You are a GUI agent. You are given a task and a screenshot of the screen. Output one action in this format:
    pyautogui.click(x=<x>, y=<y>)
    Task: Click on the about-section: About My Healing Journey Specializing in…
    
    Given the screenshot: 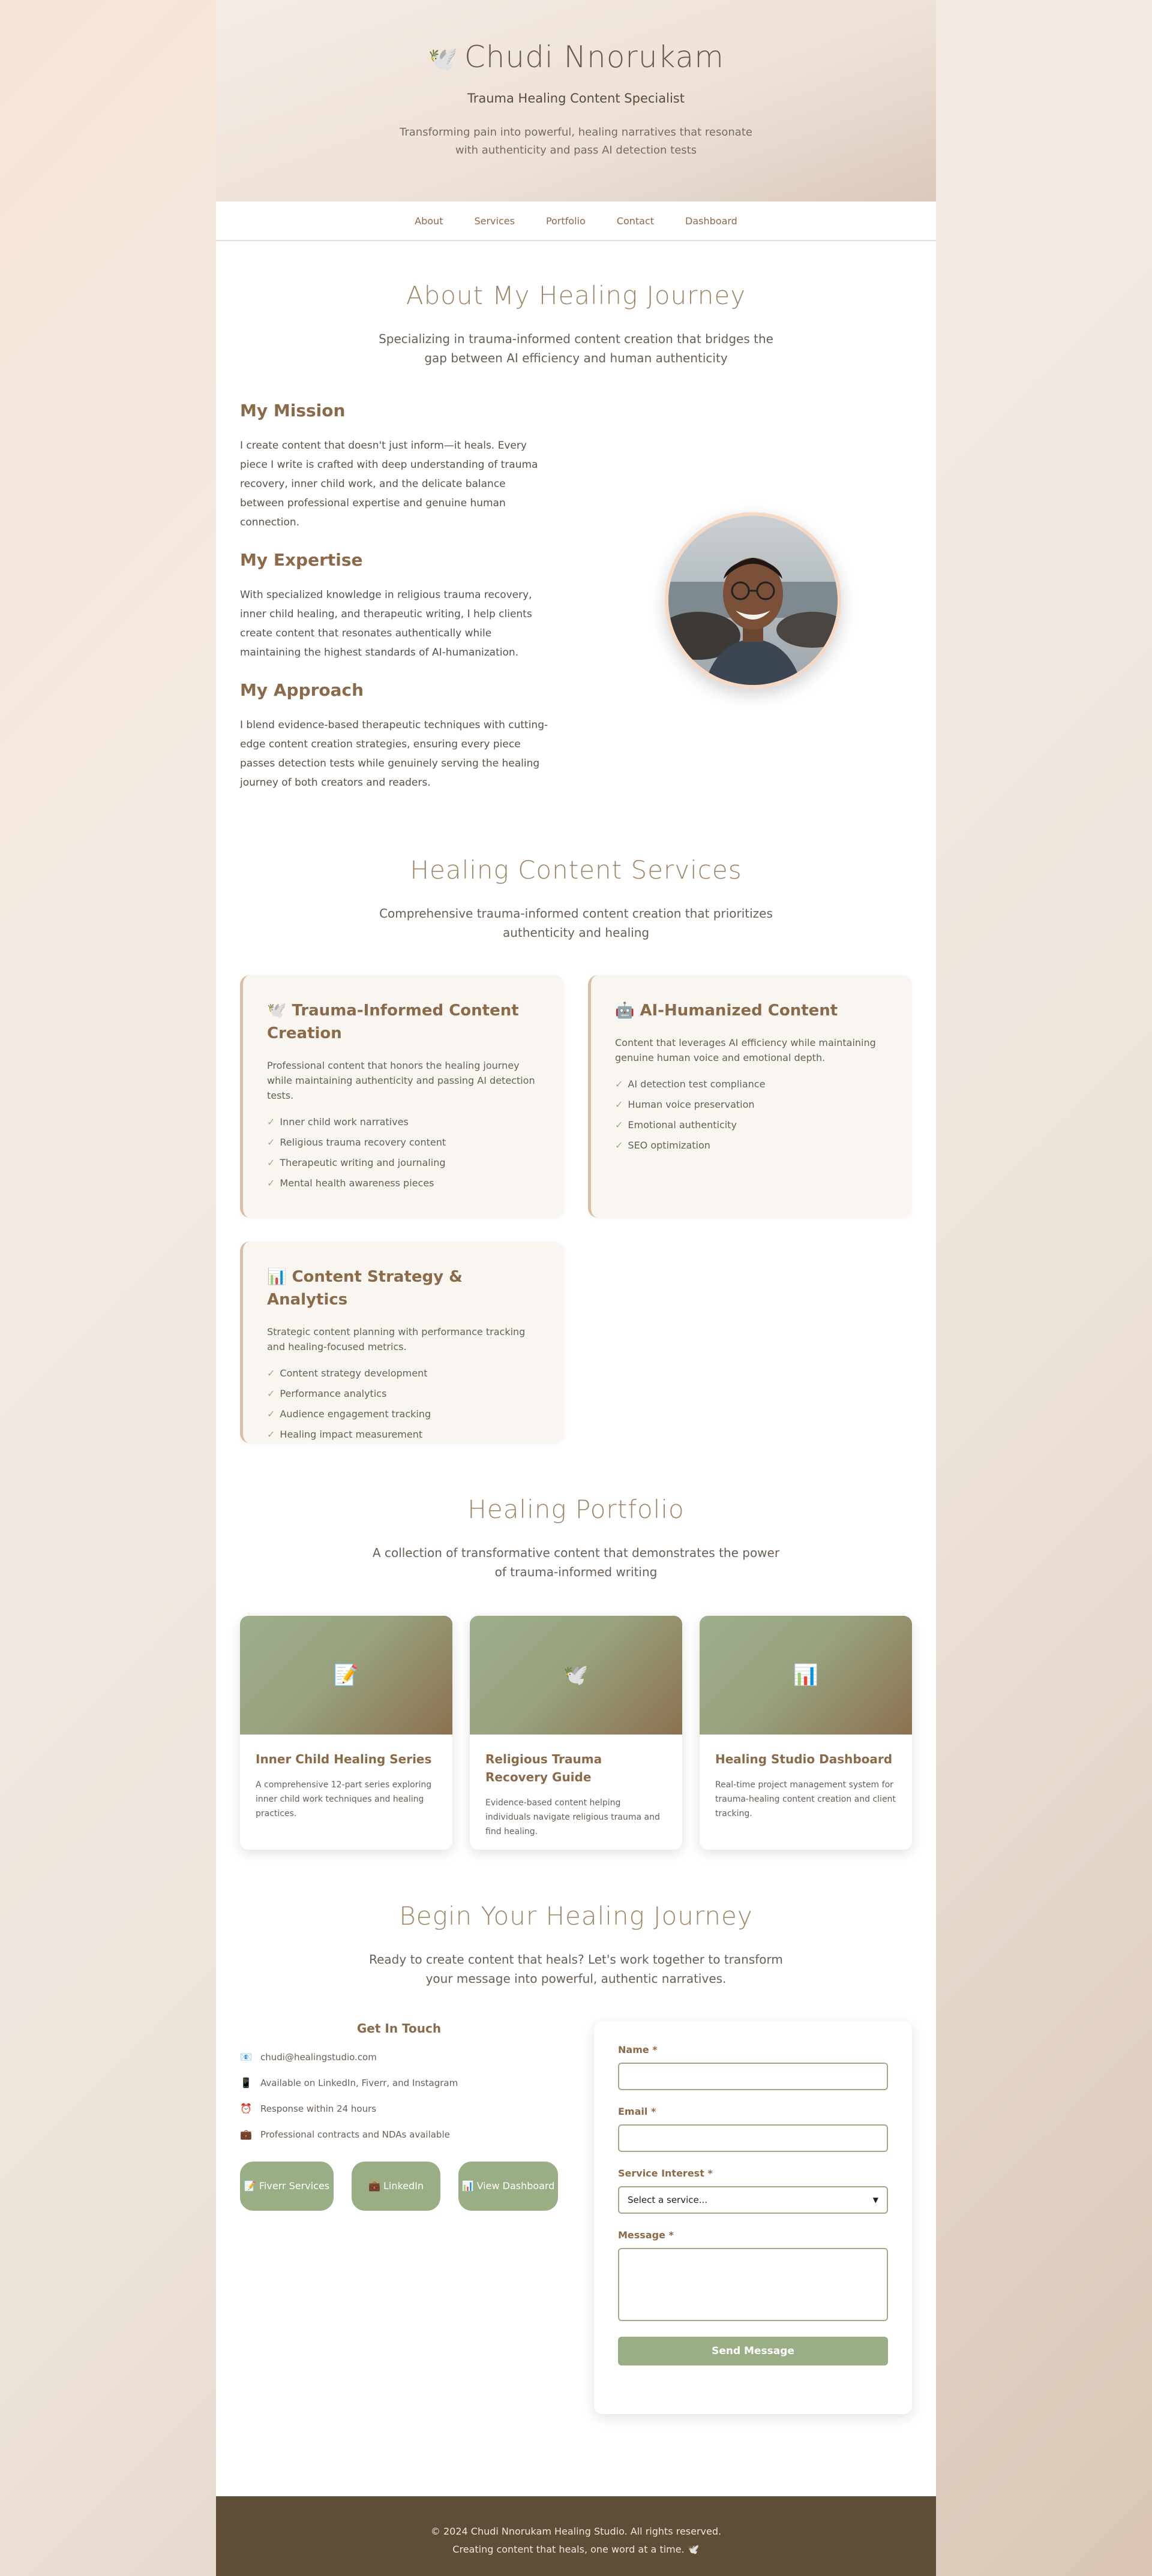 What is the action you would take?
    pyautogui.click(x=576, y=535)
    